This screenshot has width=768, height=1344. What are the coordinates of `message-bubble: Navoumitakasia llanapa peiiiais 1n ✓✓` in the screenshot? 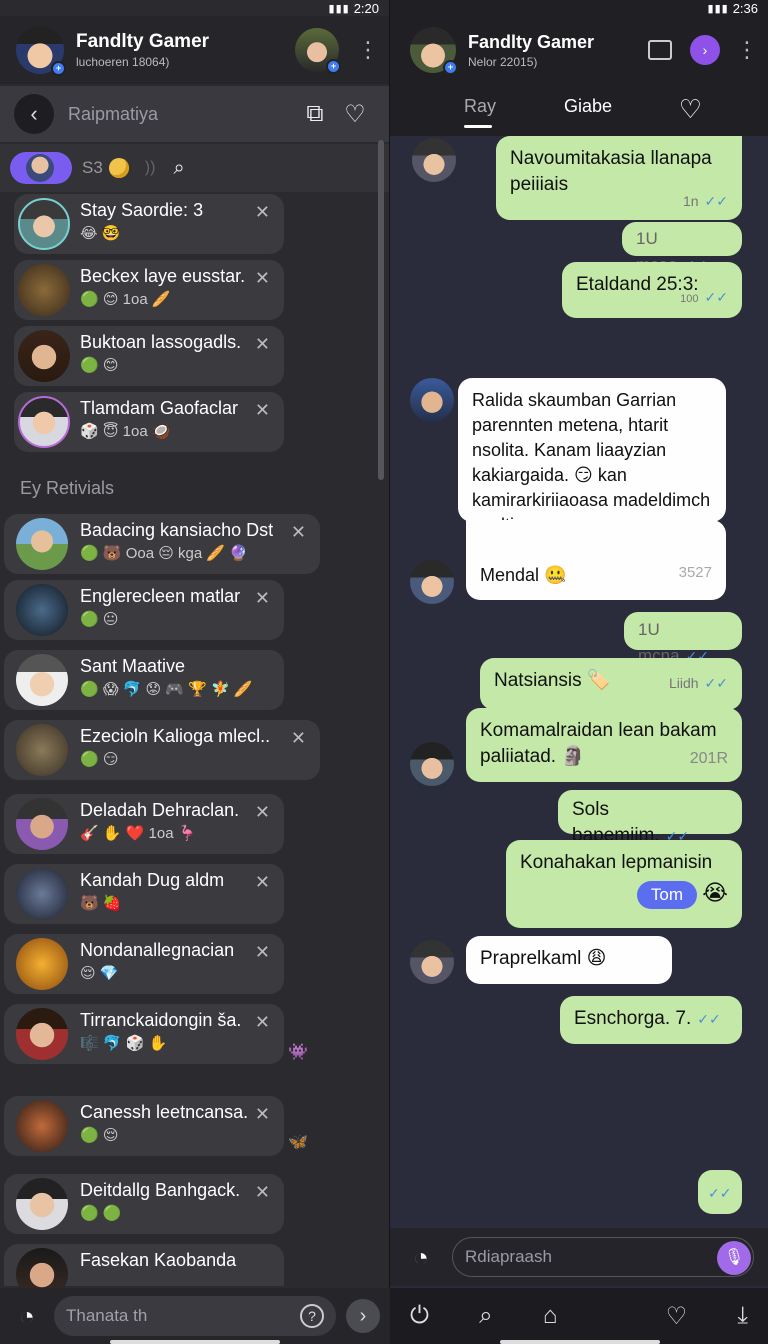 It's located at (619, 178).